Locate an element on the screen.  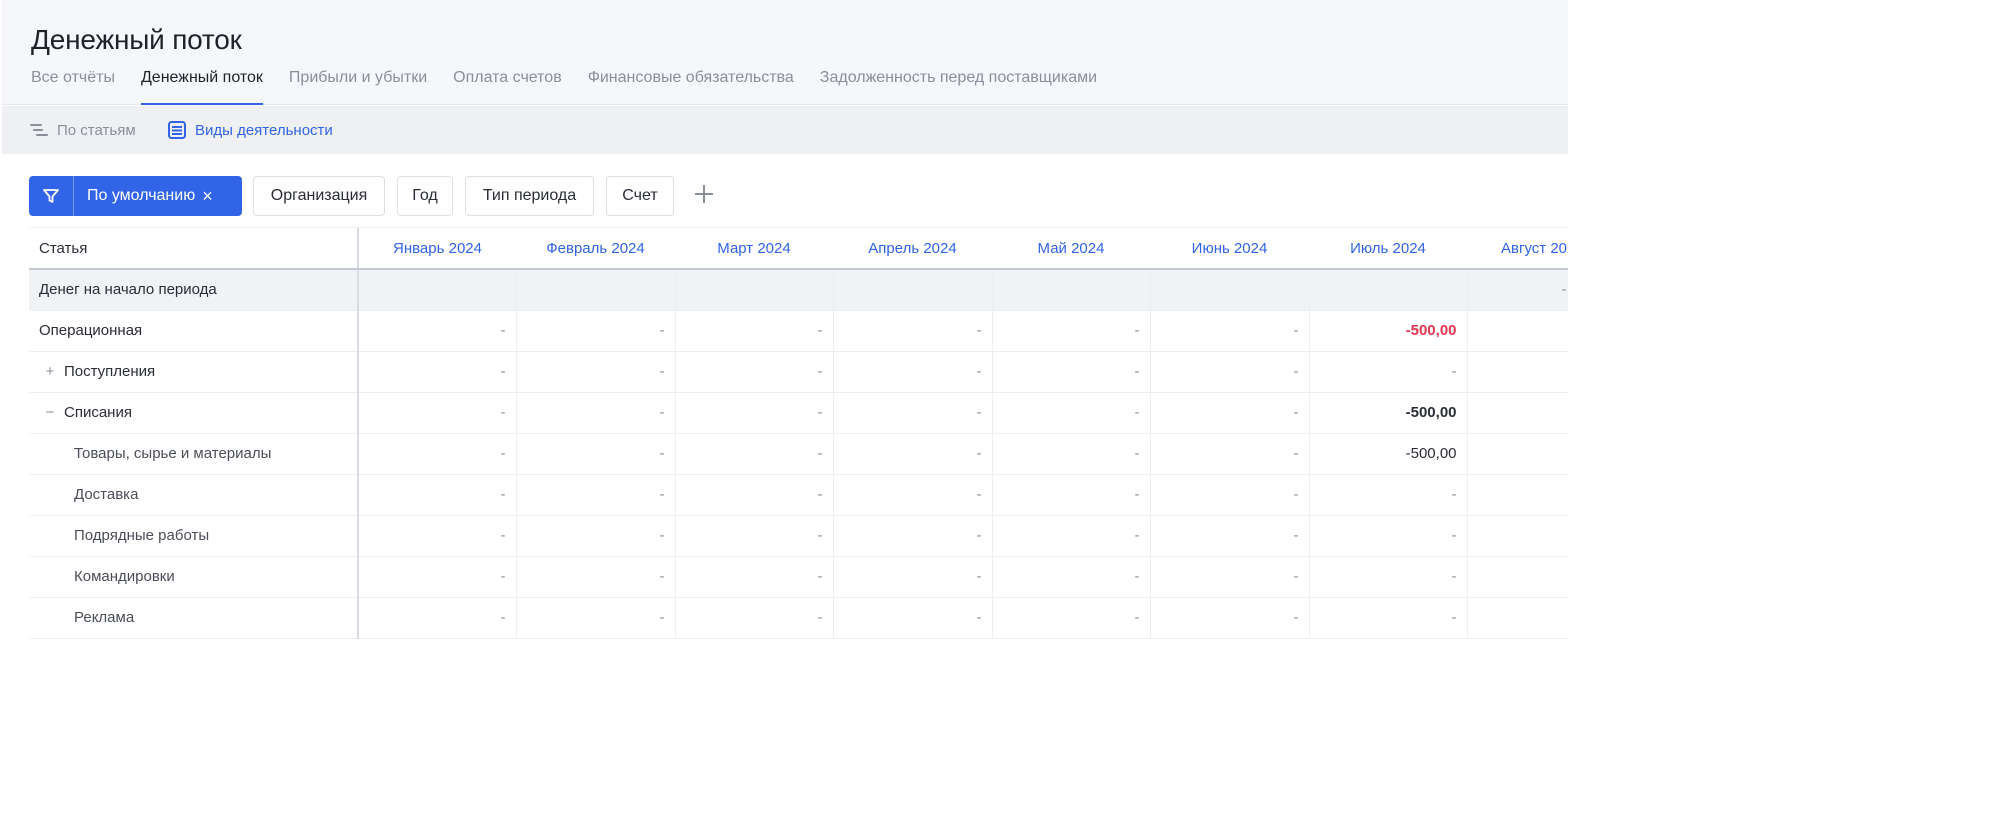
column-header-item: Статья is located at coordinates (194, 249).